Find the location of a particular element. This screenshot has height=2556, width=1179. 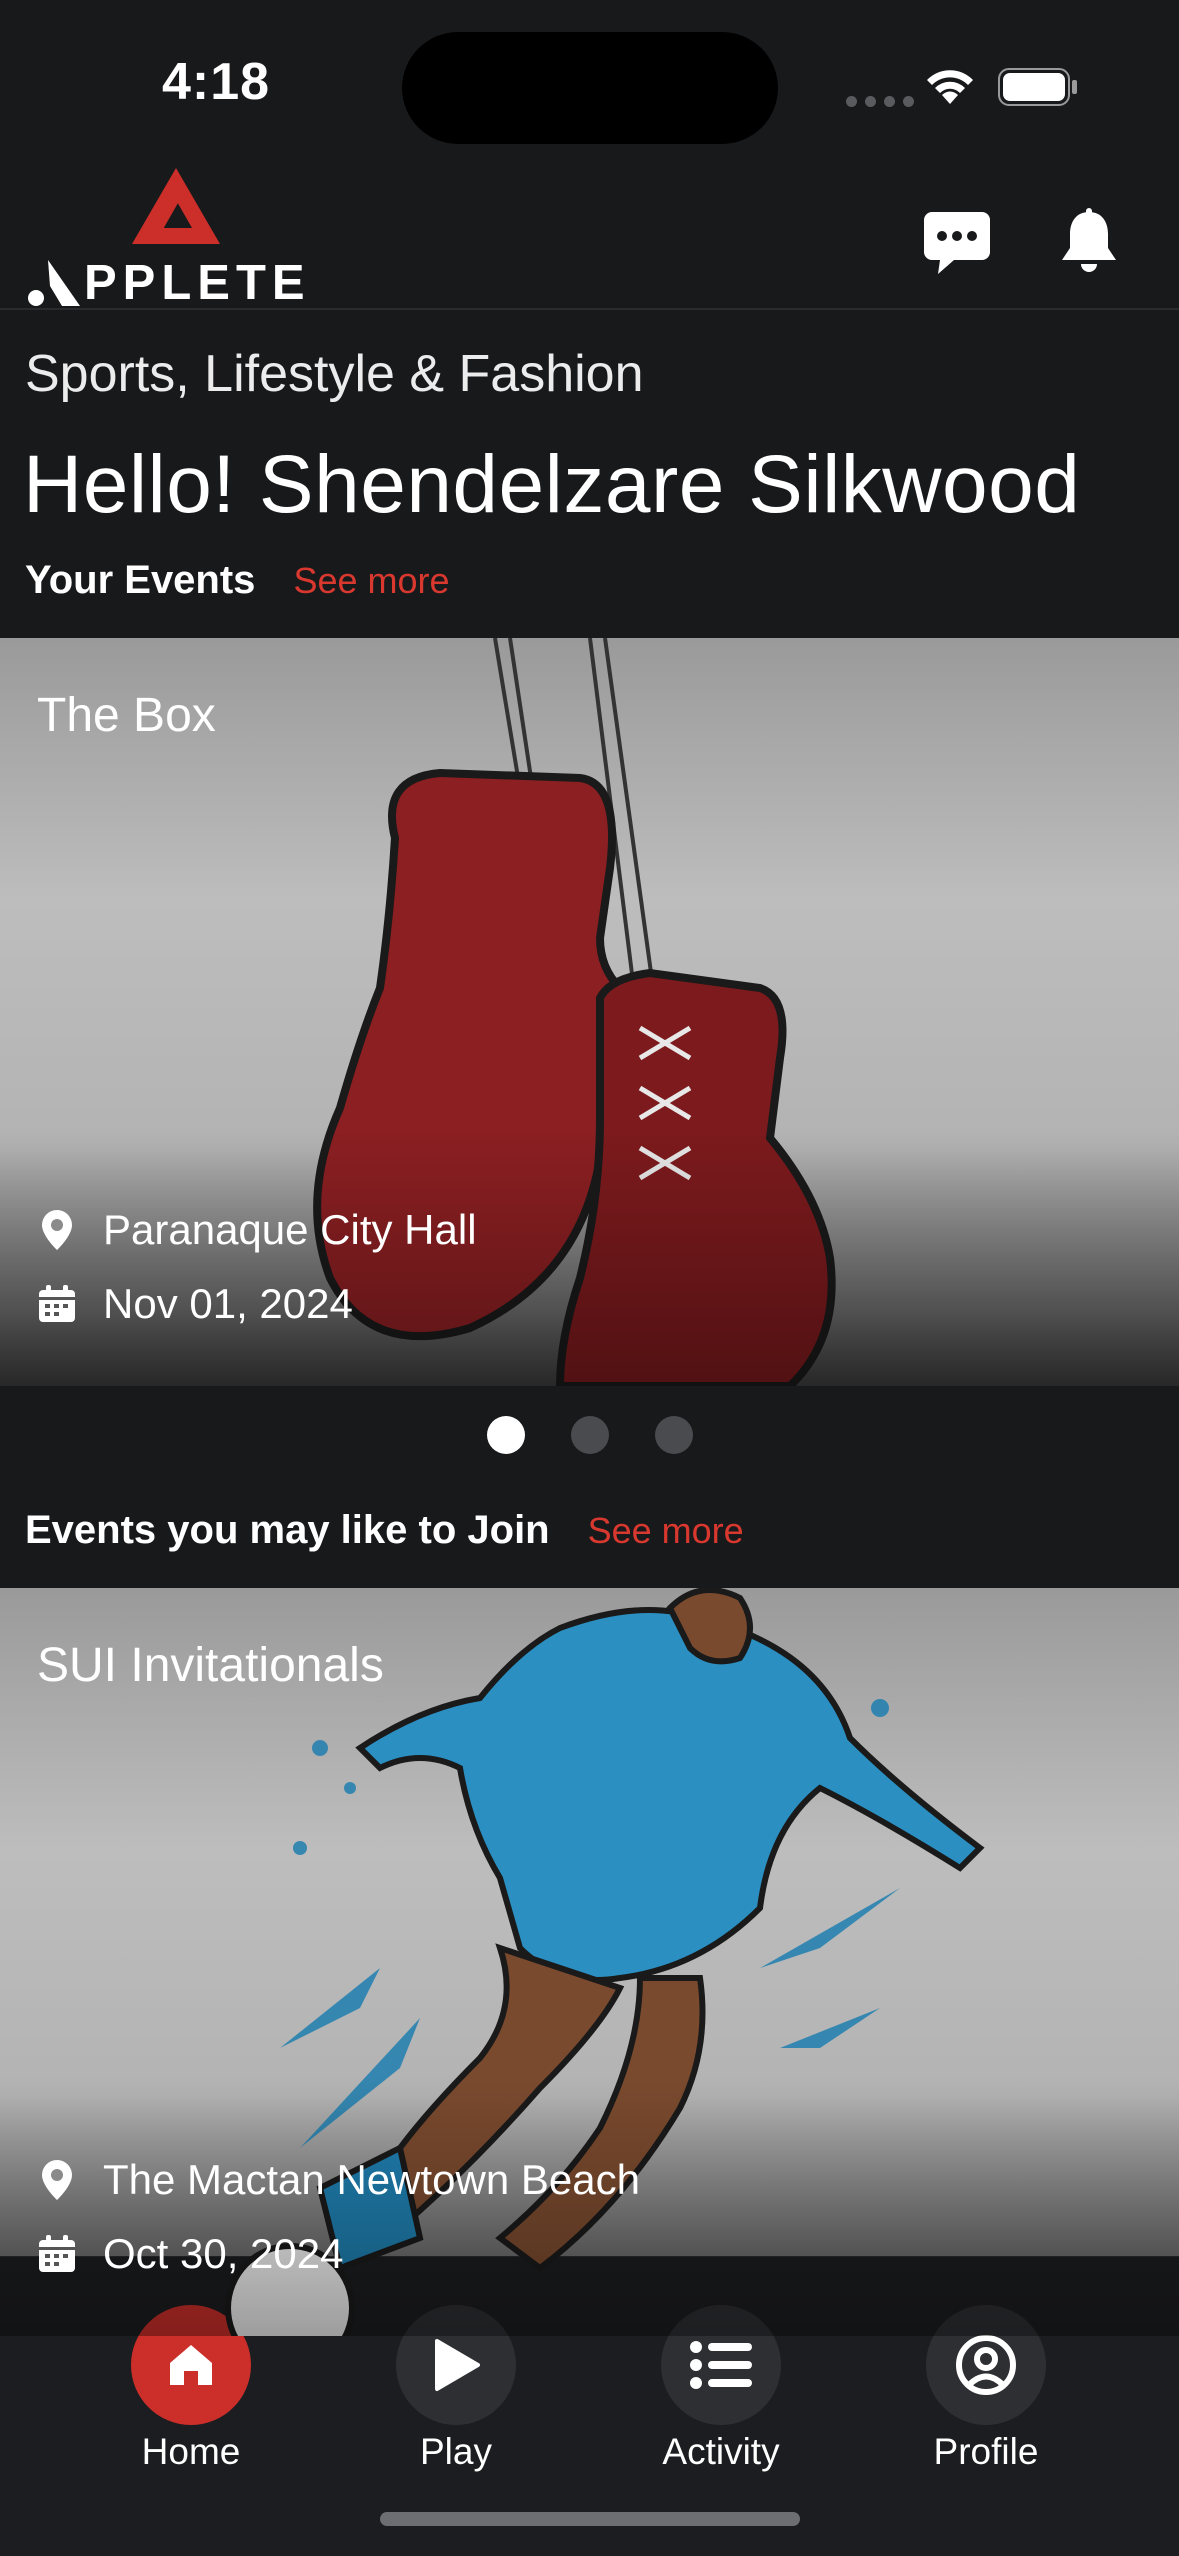

event-card-title: SUI Invitationals is located at coordinates (210, 1665).